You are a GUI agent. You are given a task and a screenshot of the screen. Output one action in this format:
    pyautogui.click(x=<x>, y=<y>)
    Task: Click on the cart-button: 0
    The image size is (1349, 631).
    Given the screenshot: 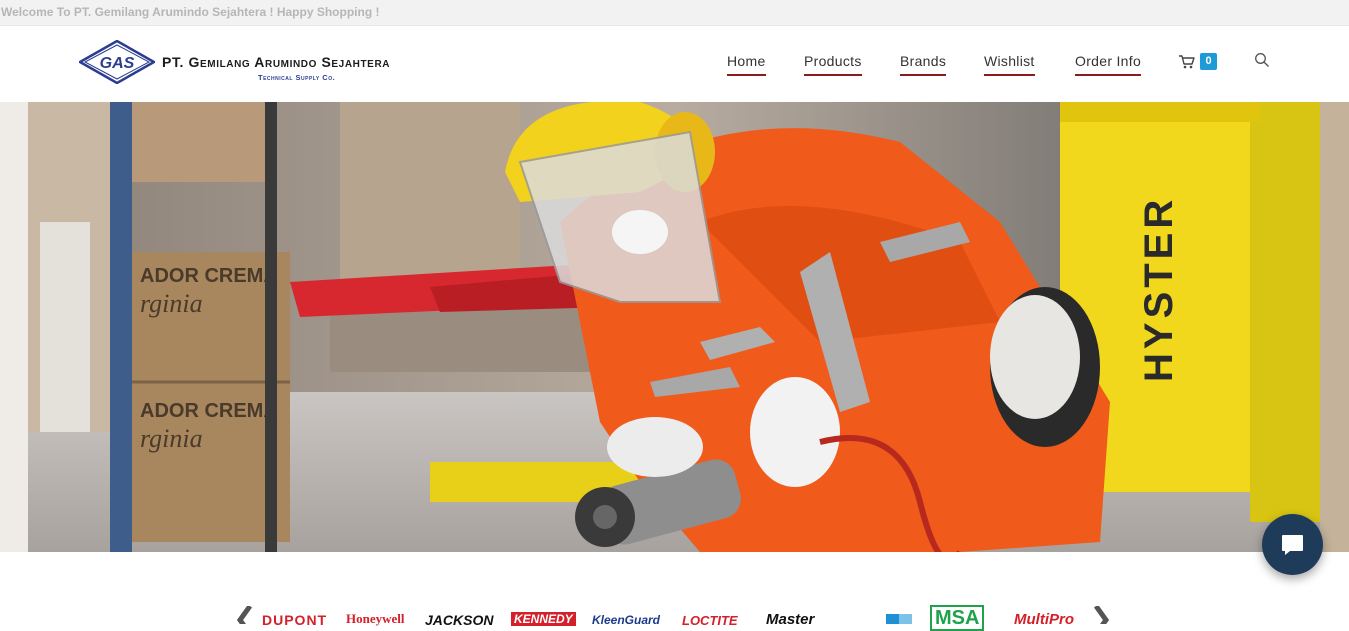 What is the action you would take?
    pyautogui.click(x=1198, y=62)
    